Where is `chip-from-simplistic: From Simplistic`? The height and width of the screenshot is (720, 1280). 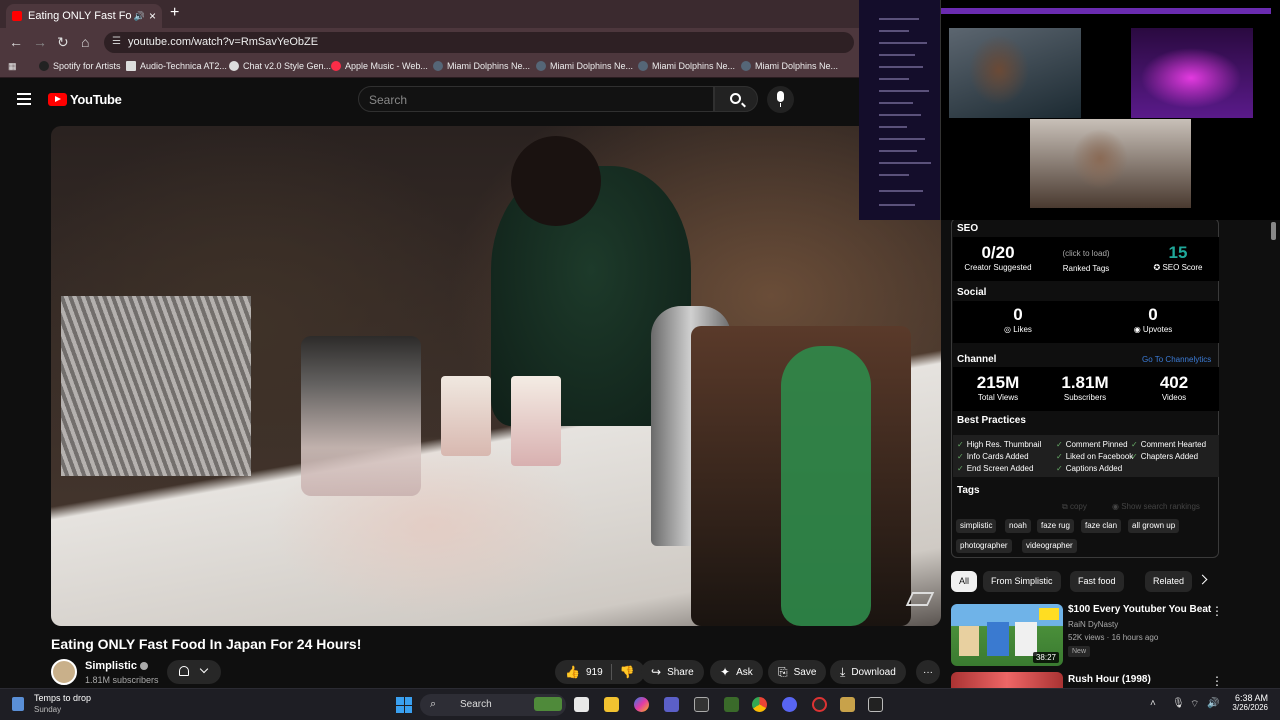 chip-from-simplistic: From Simplistic is located at coordinates (1022, 581).